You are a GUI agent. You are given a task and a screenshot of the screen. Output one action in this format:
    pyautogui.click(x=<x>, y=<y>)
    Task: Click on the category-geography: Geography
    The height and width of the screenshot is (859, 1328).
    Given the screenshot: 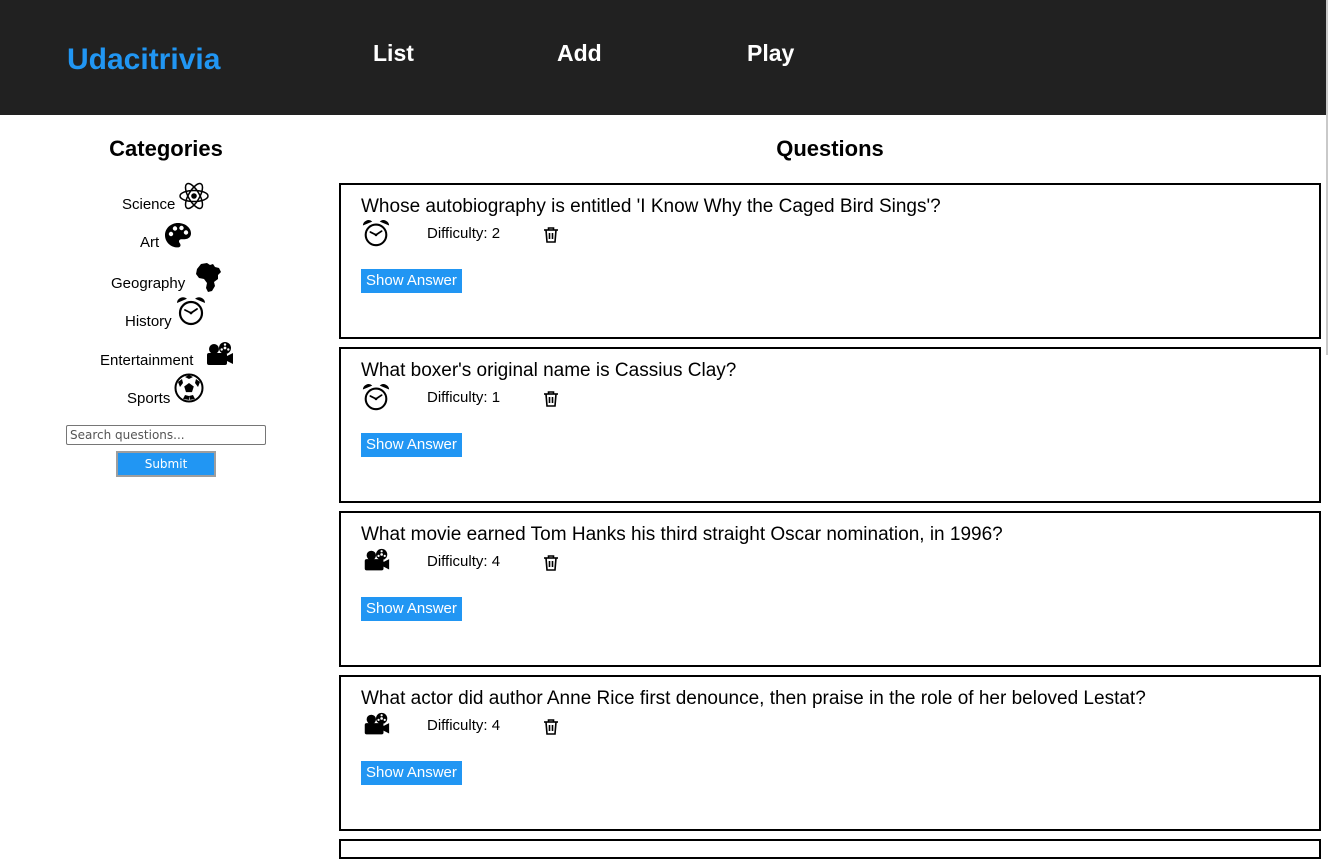 What is the action you would take?
    pyautogui.click(x=166, y=275)
    